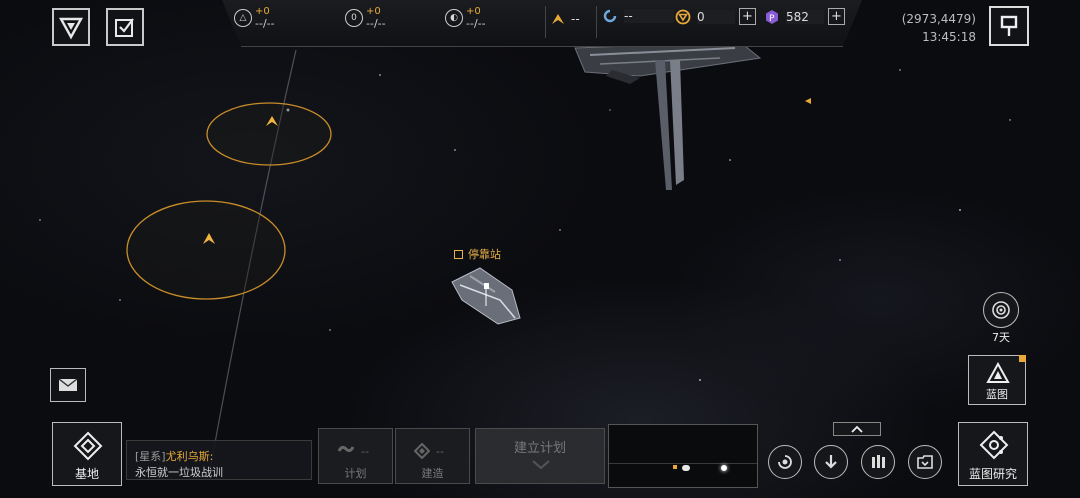  What do you see at coordinates (998, 372) in the screenshot?
I see `blueprint-icon` at bounding box center [998, 372].